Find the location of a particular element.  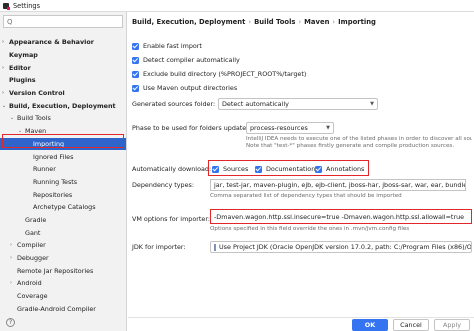

sidebar-item-label: Gradle-Android Compiler is located at coordinates (56, 308).